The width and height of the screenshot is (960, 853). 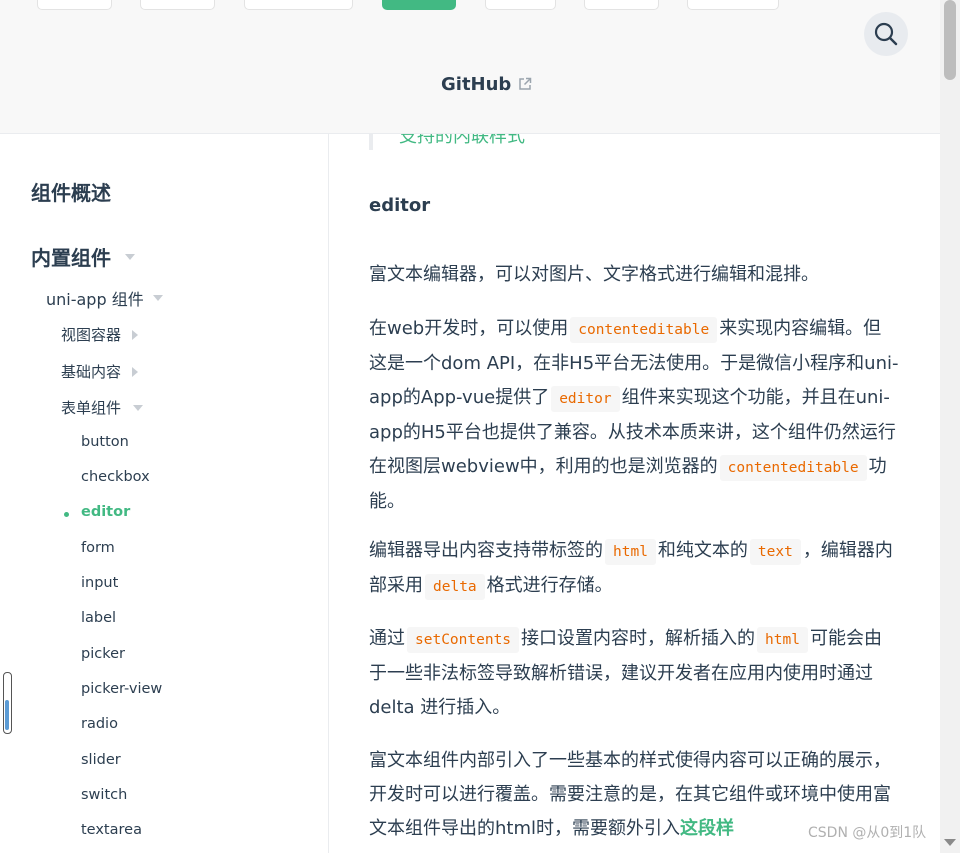 I want to click on search-icon, so click(x=886, y=34).